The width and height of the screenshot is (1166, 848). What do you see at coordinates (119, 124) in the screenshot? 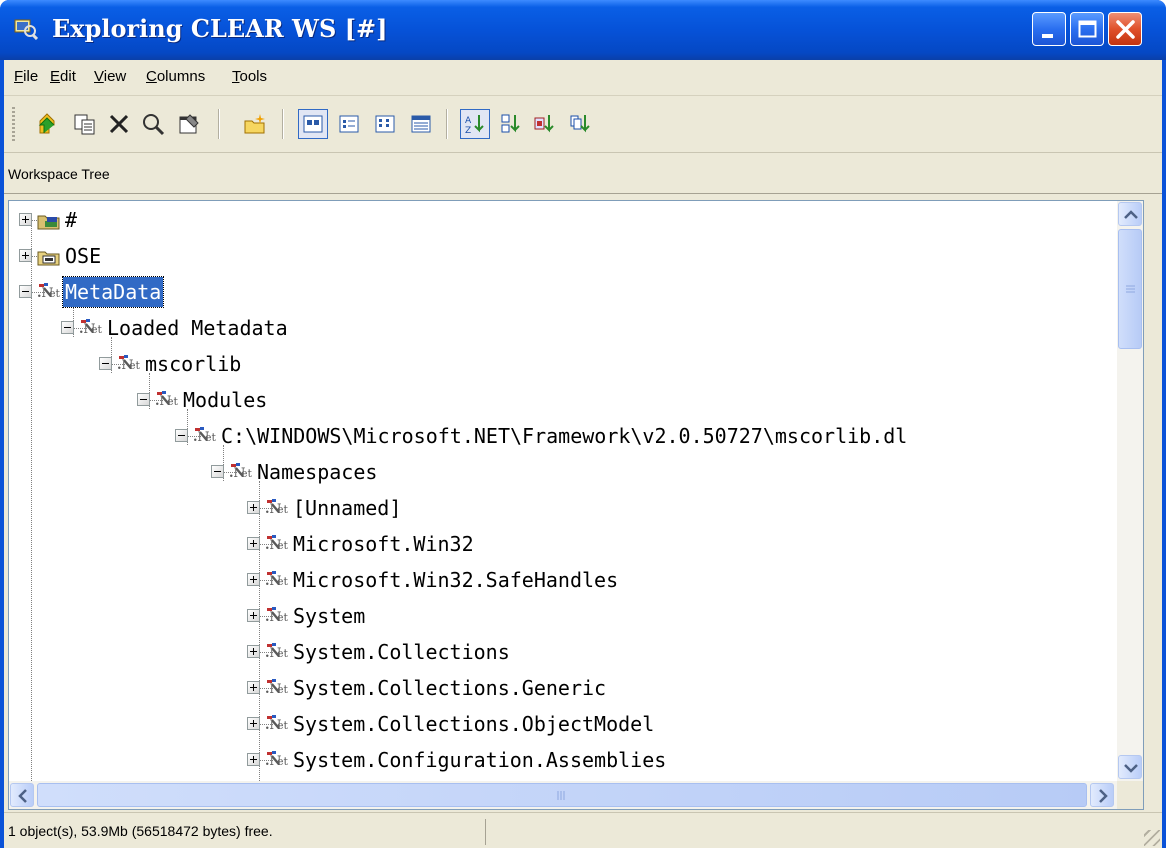
I see `delete-button` at bounding box center [119, 124].